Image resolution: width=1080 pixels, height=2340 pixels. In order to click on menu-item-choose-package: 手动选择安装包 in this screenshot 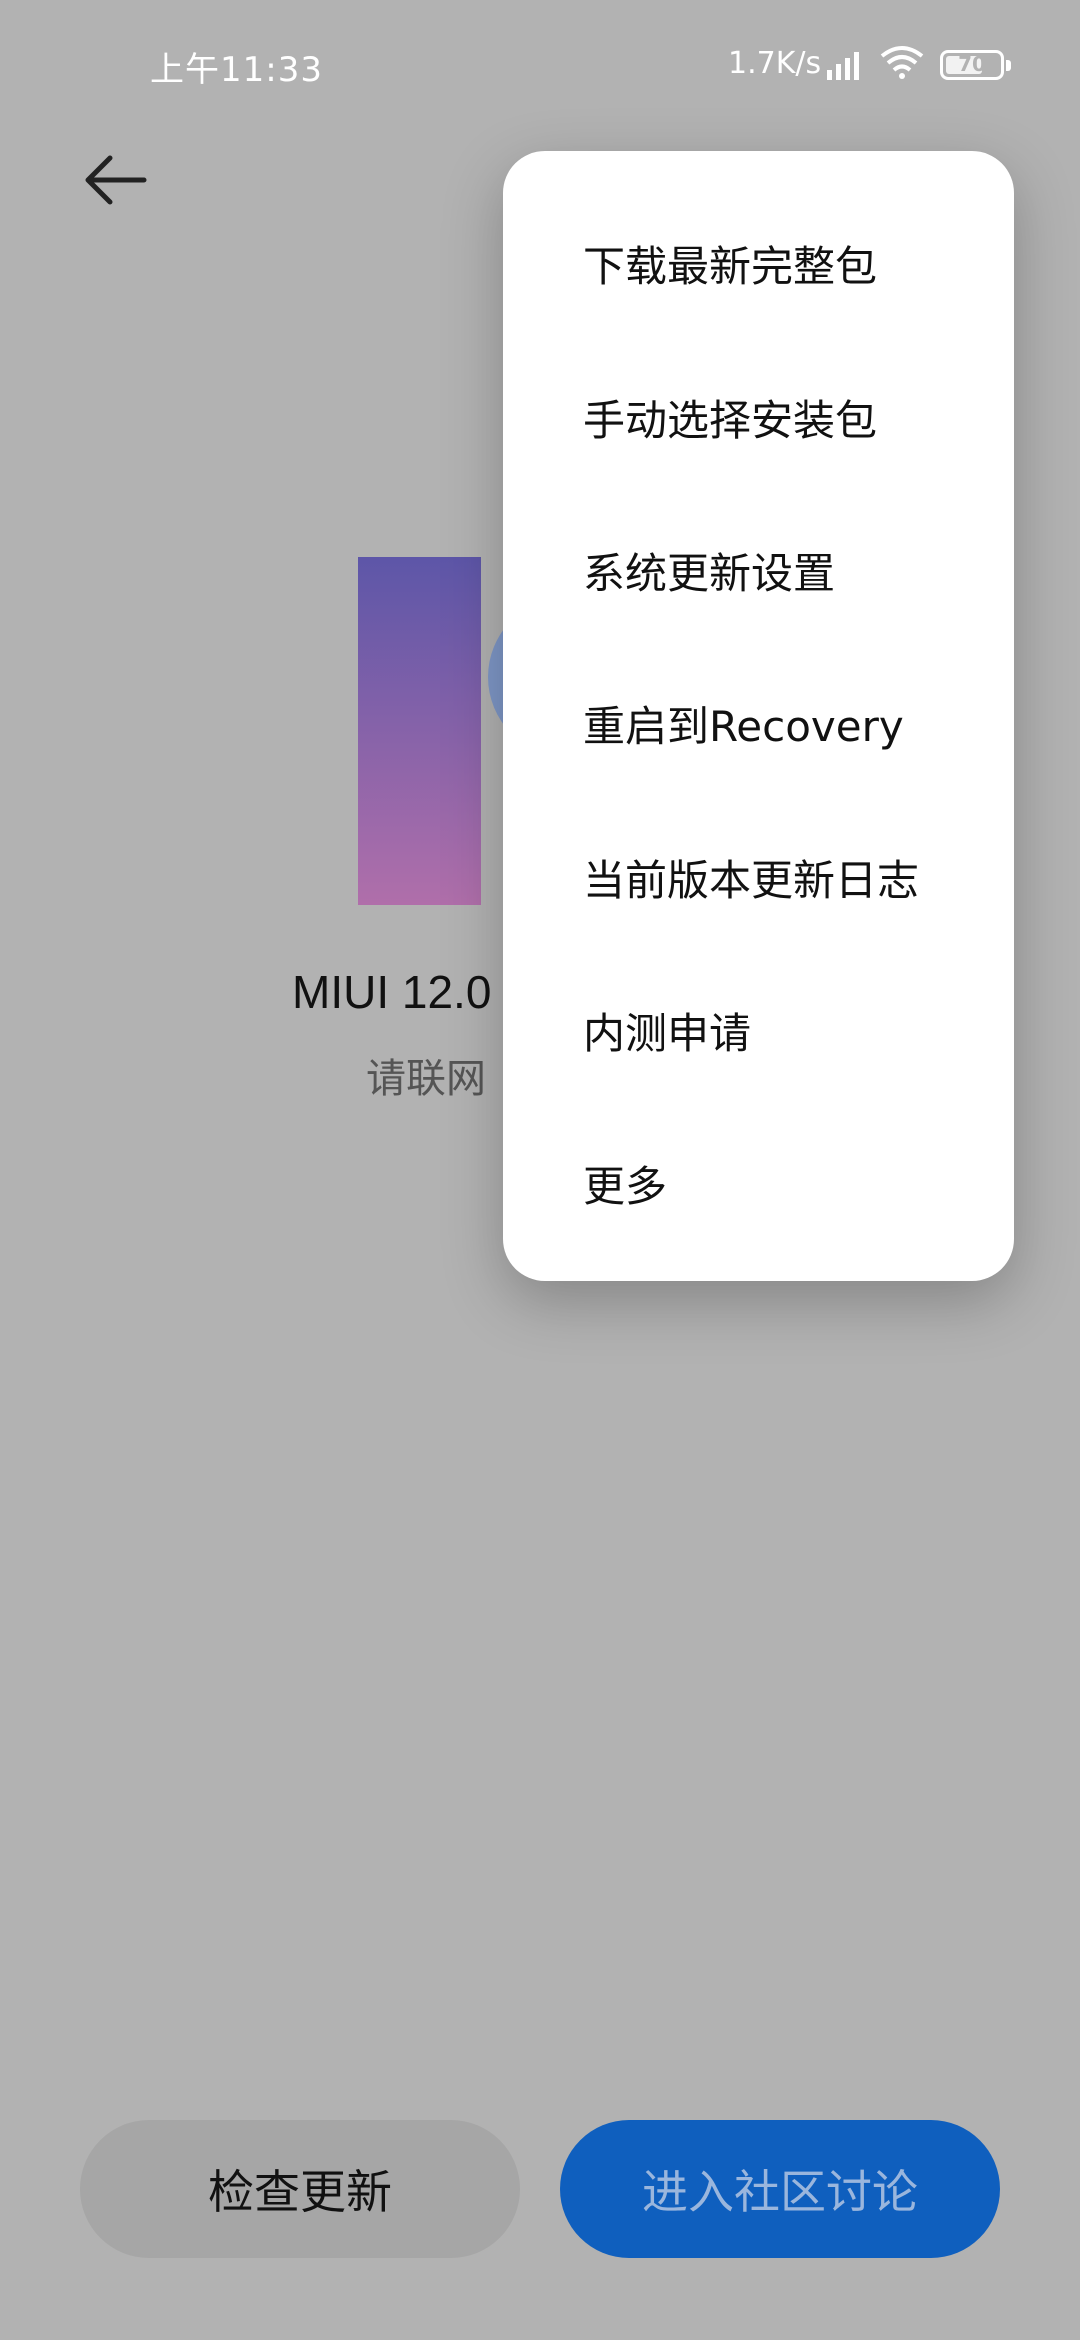, I will do `click(730, 417)`.